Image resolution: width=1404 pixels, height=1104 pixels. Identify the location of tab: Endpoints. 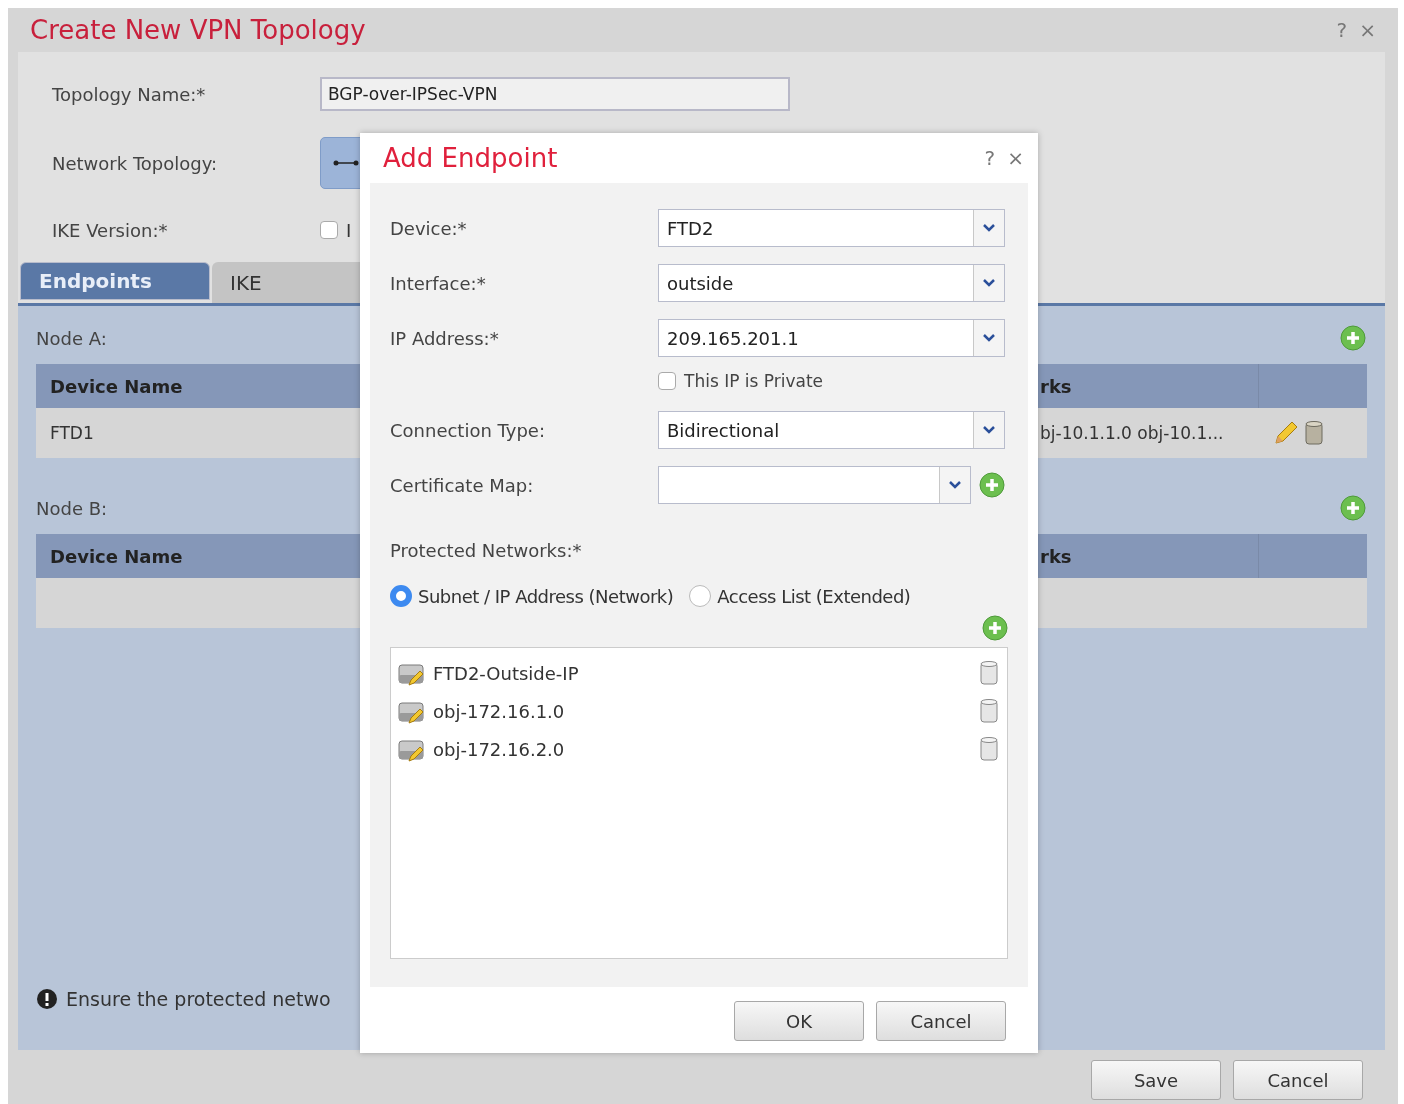
(115, 281).